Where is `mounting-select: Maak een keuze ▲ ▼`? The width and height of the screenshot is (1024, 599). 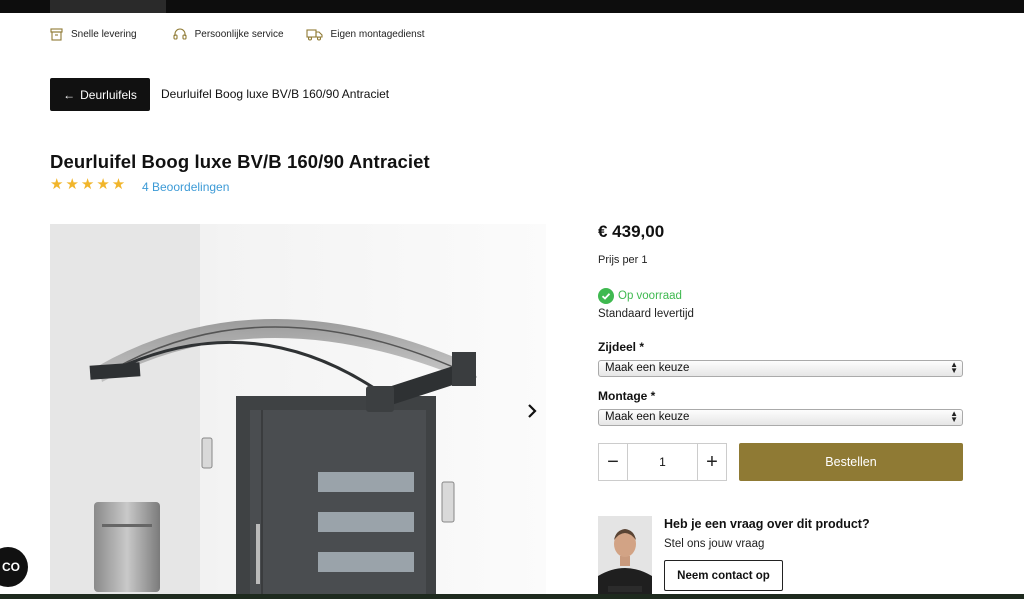
mounting-select: Maak een keuze ▲ ▼ is located at coordinates (780, 417).